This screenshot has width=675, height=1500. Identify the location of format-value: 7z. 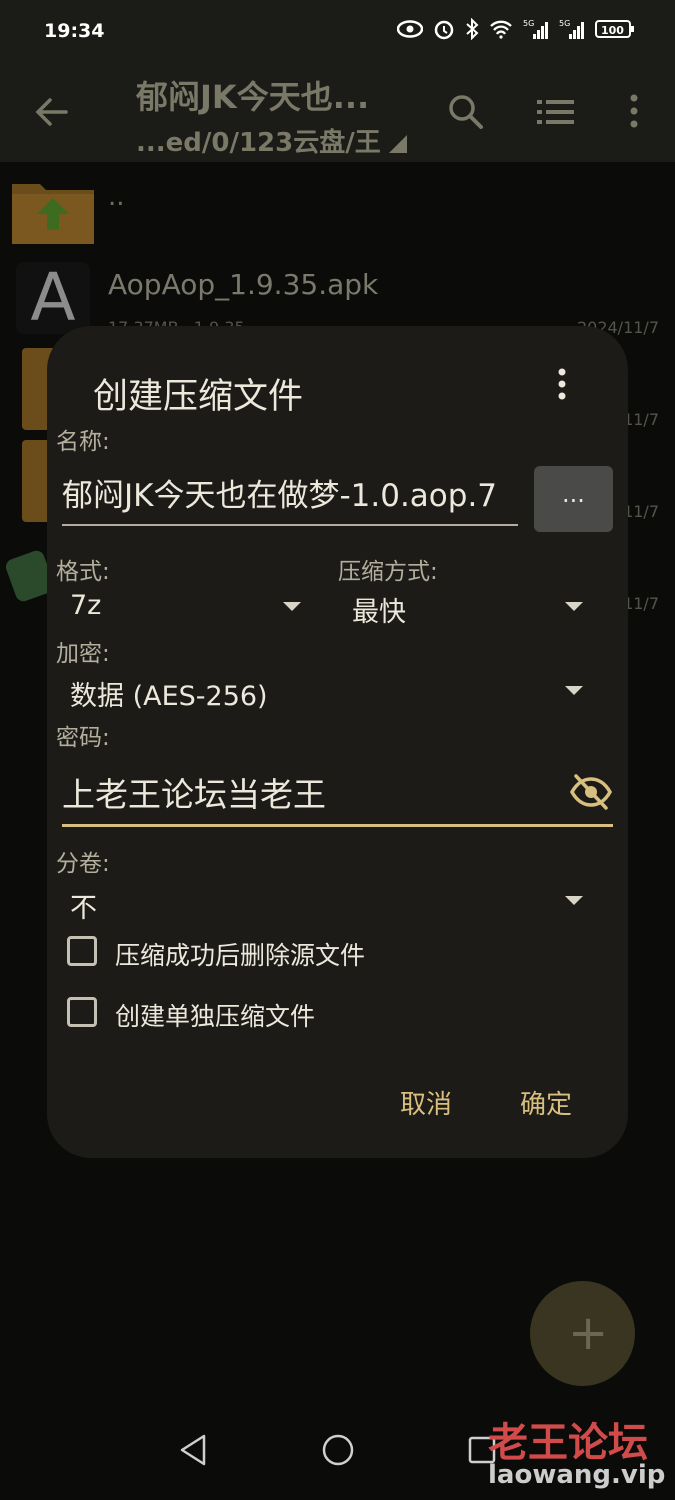
(86, 605).